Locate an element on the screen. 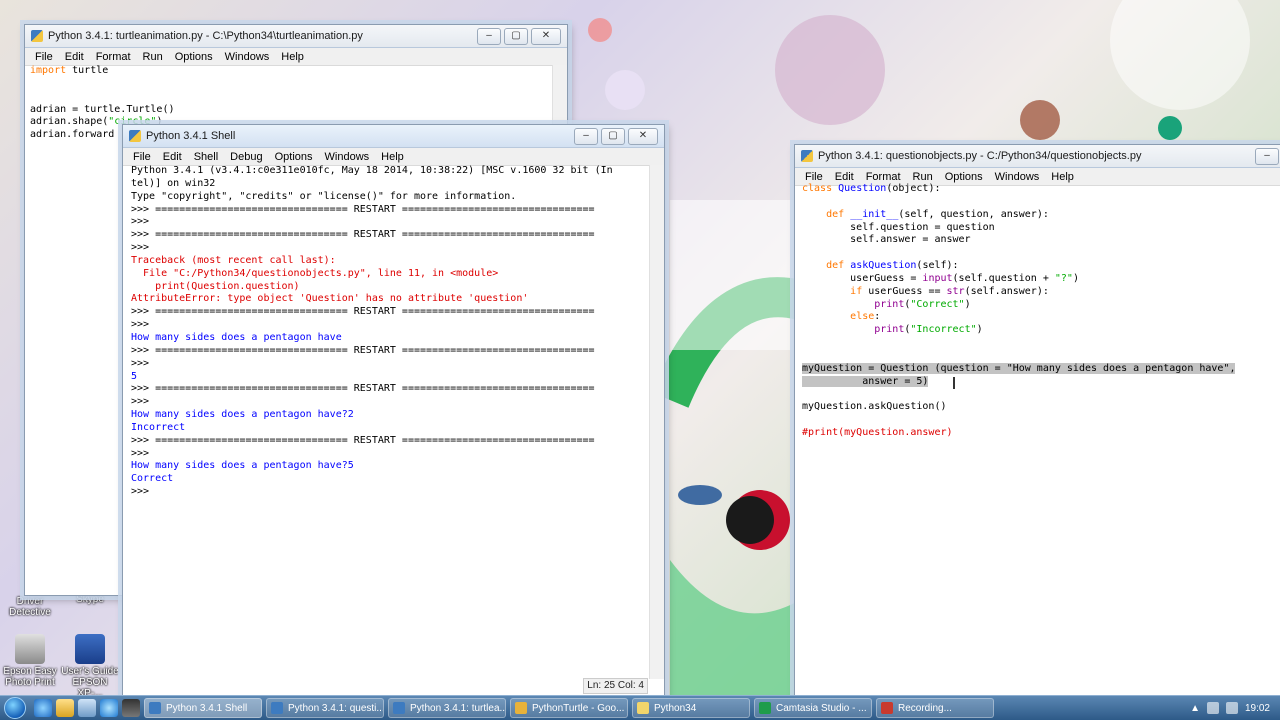 Image resolution: width=1280 pixels, height=720 pixels. code-token: self.answer = answer is located at coordinates (886, 240).